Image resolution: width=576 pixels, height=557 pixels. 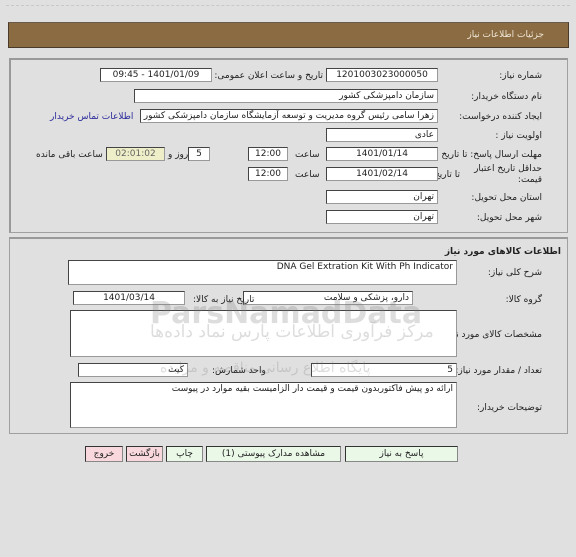 I want to click on exit-button: خروج, so click(x=104, y=454).